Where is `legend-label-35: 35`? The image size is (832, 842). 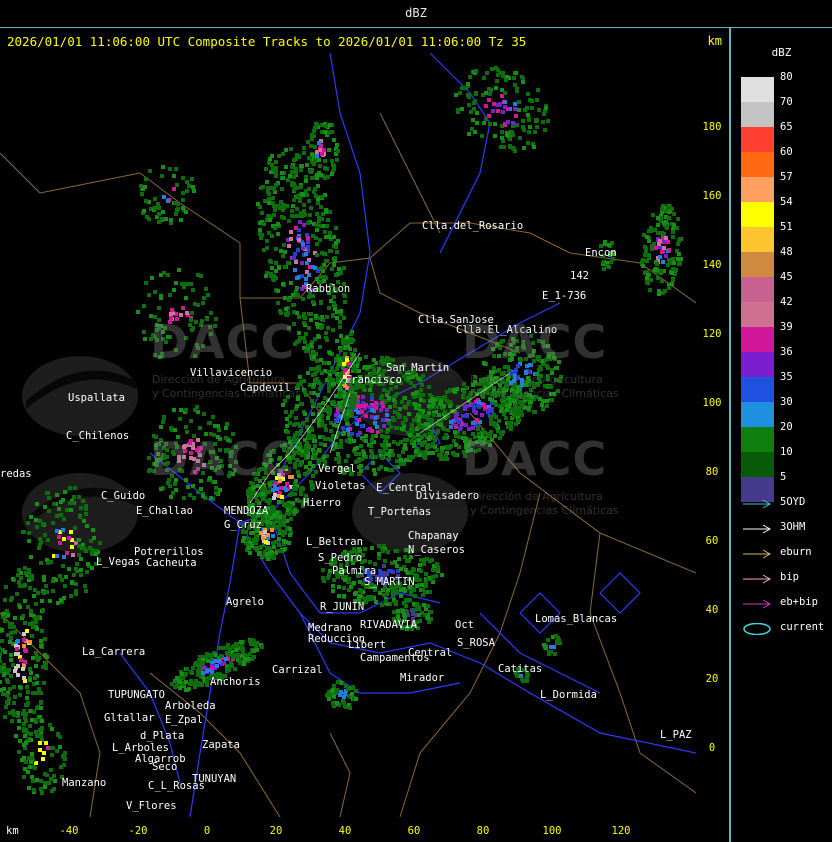
legend-label-35: 35 is located at coordinates (786, 377).